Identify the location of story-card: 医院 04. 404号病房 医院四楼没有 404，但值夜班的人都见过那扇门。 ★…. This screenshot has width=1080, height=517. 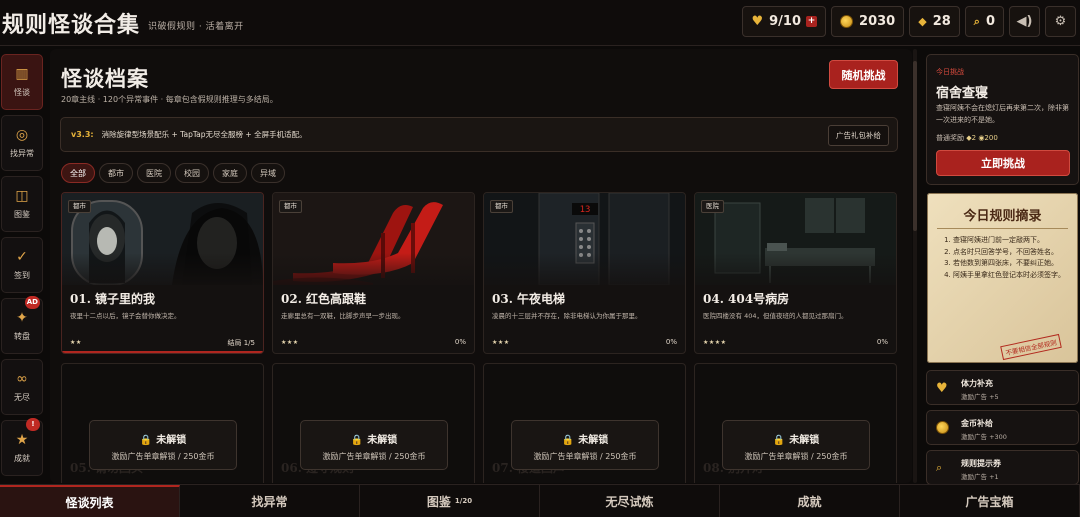
(795, 273).